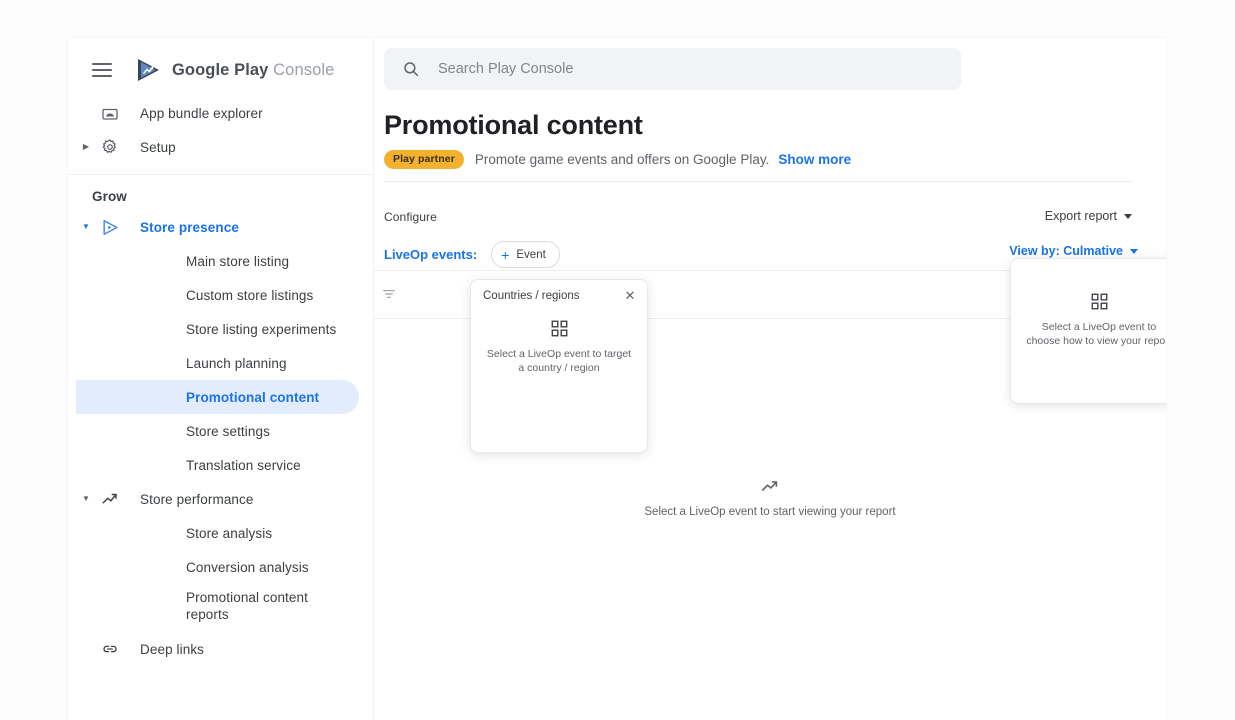 This screenshot has height=720, width=1235. I want to click on sidebar-item-custom-store-listings: Custom store listings, so click(217, 295).